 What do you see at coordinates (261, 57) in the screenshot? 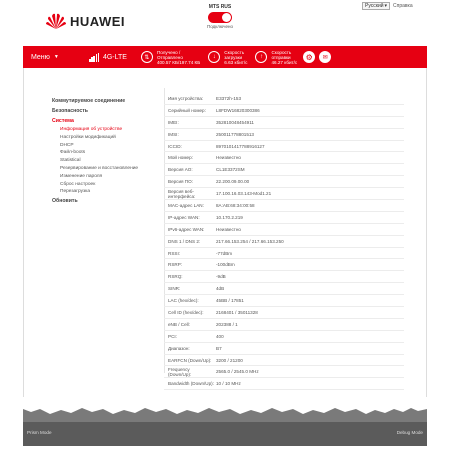
I see `upload-icon: ↑` at bounding box center [261, 57].